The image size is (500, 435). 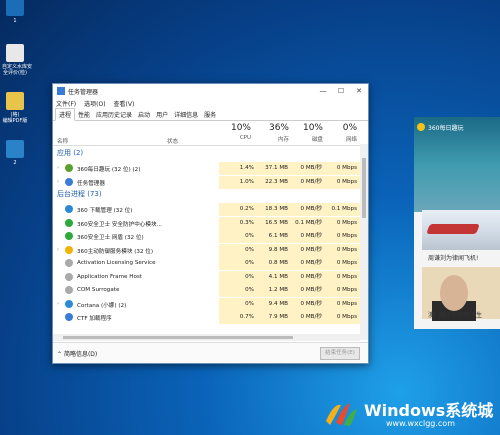 I want to click on cell-net: 0.1 Mbps, so click(x=342, y=209).